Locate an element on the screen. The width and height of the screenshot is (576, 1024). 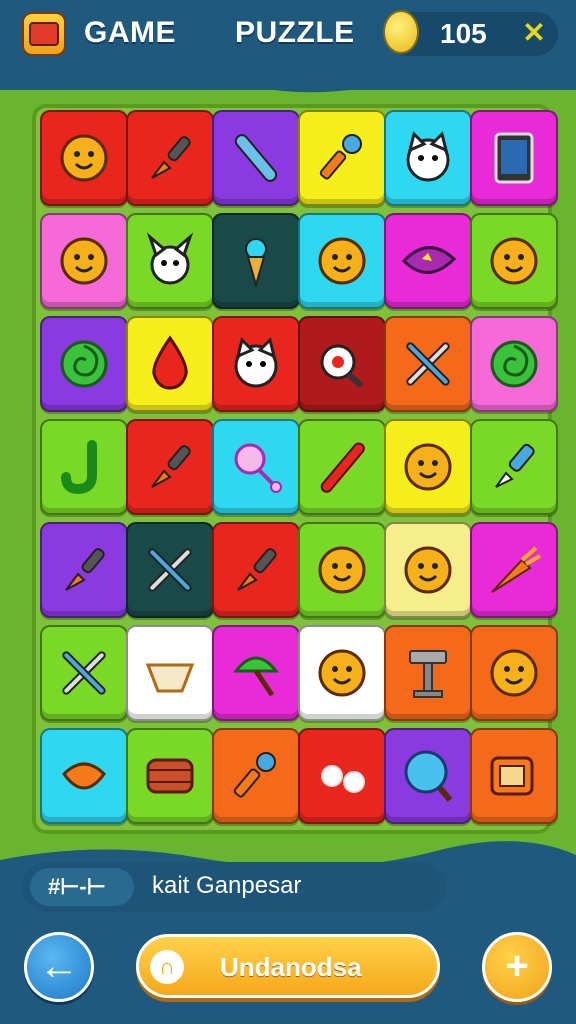
bell-face-icon is located at coordinates (428, 570).